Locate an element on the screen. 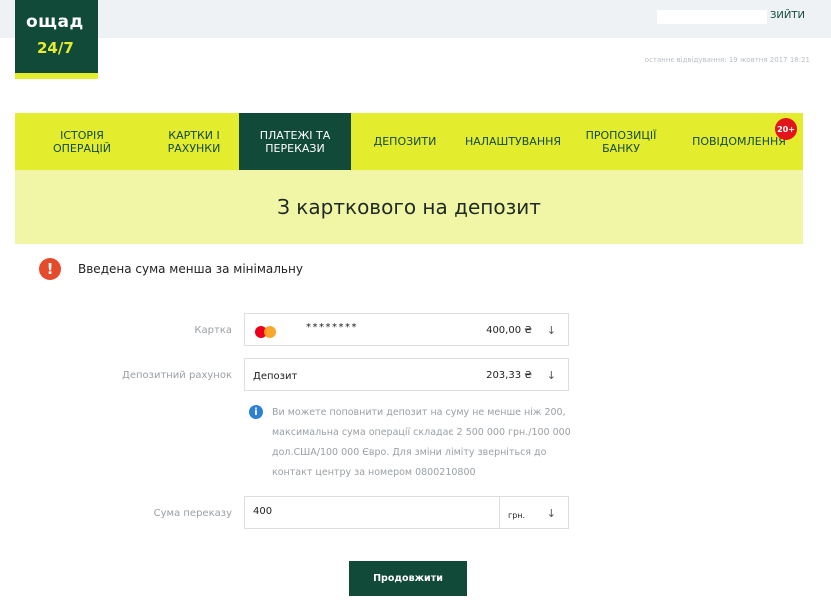  logo-stripe is located at coordinates (56, 76).